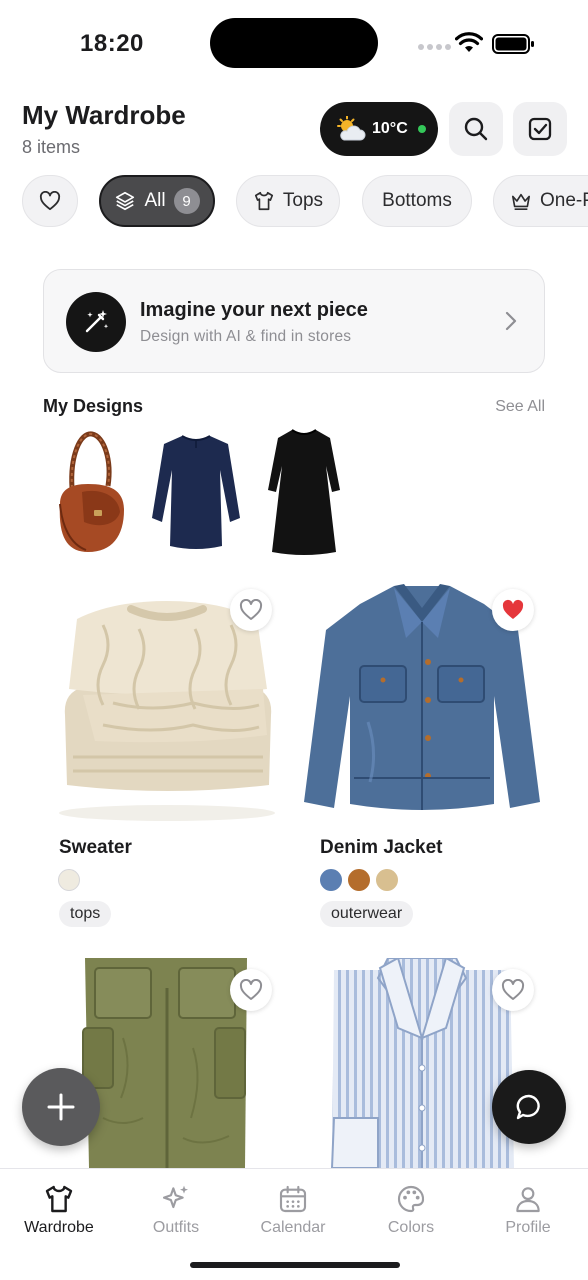  Describe the element at coordinates (59, 1227) in the screenshot. I see `tab-label: Wardrobe` at that location.